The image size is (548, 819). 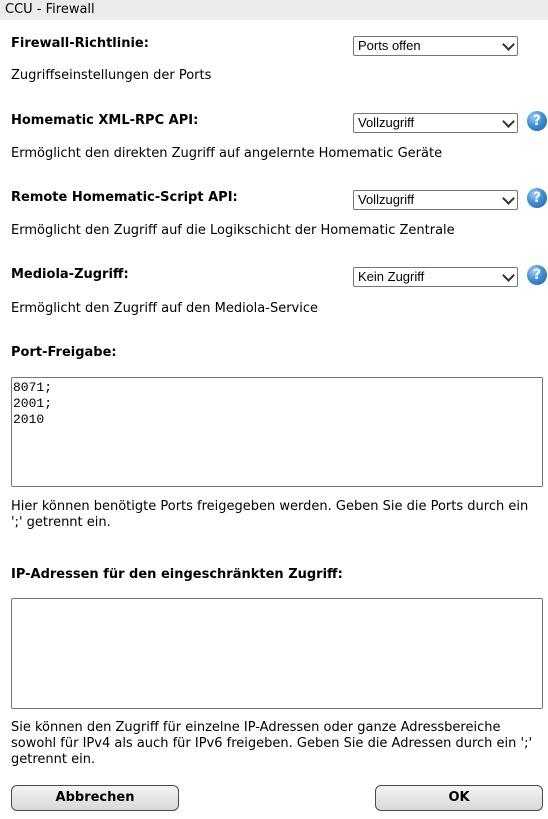 I want to click on mediola-select: Kein Zugriff, so click(x=435, y=277).